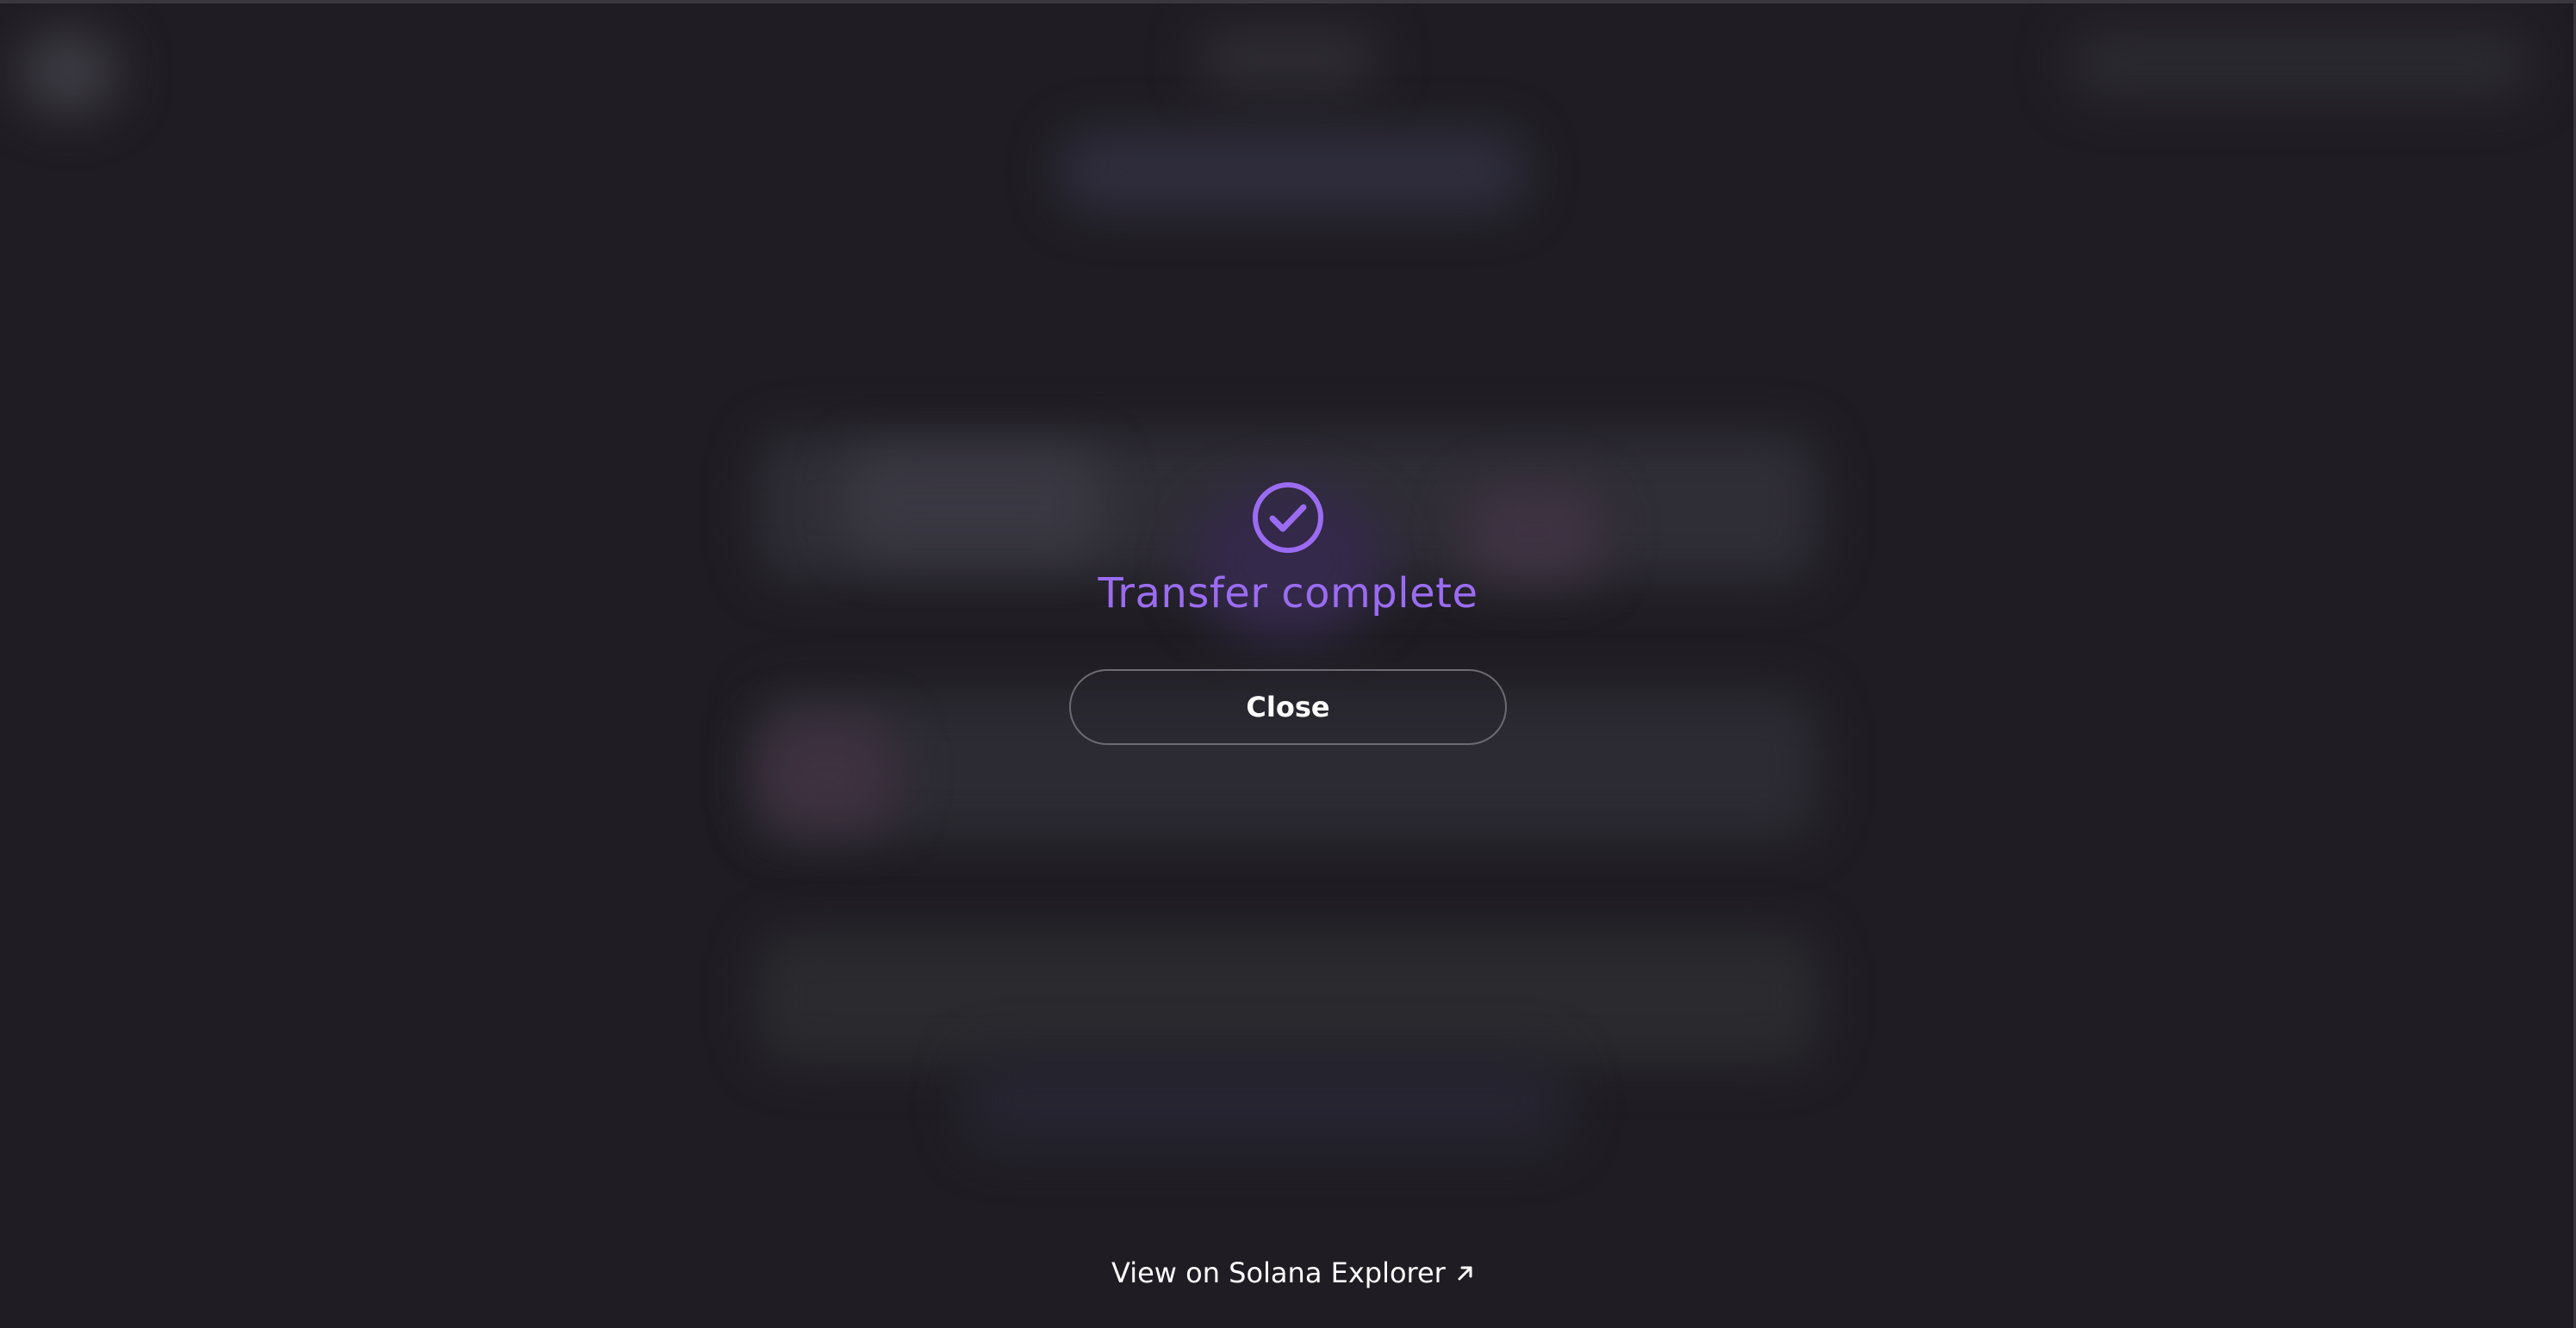 Image resolution: width=2576 pixels, height=1328 pixels. What do you see at coordinates (1288, 707) in the screenshot?
I see `close-button: Close` at bounding box center [1288, 707].